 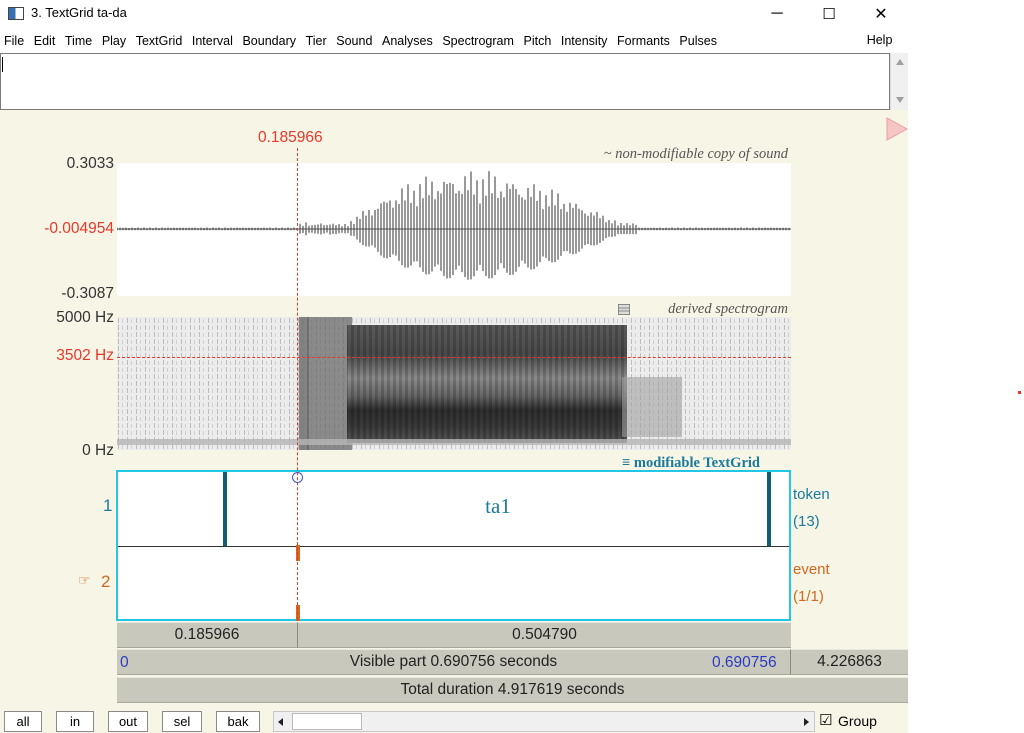 What do you see at coordinates (23, 721) in the screenshot?
I see `zoom-all-button: all` at bounding box center [23, 721].